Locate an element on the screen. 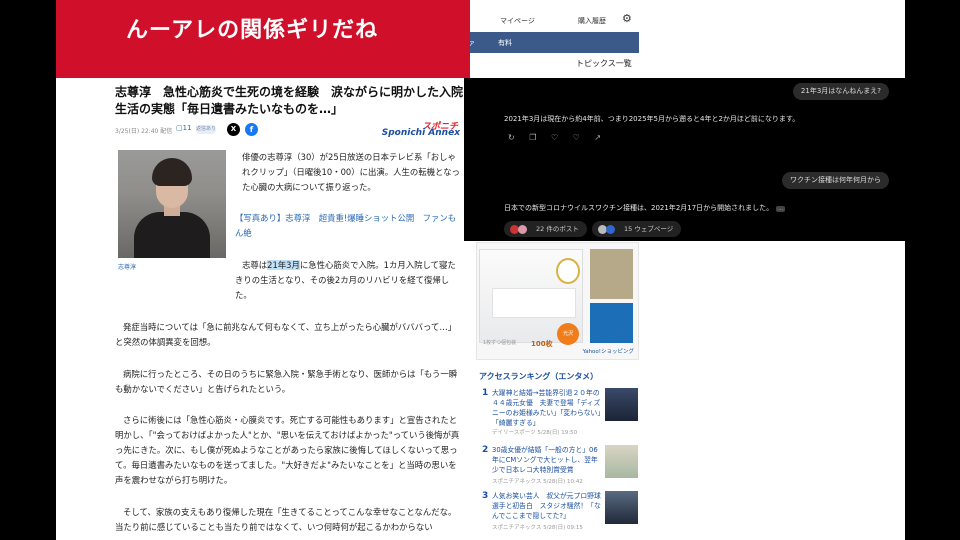 This screenshot has width=960, height=540. caption-banner: んーアレの関係ギリだね is located at coordinates (263, 39).